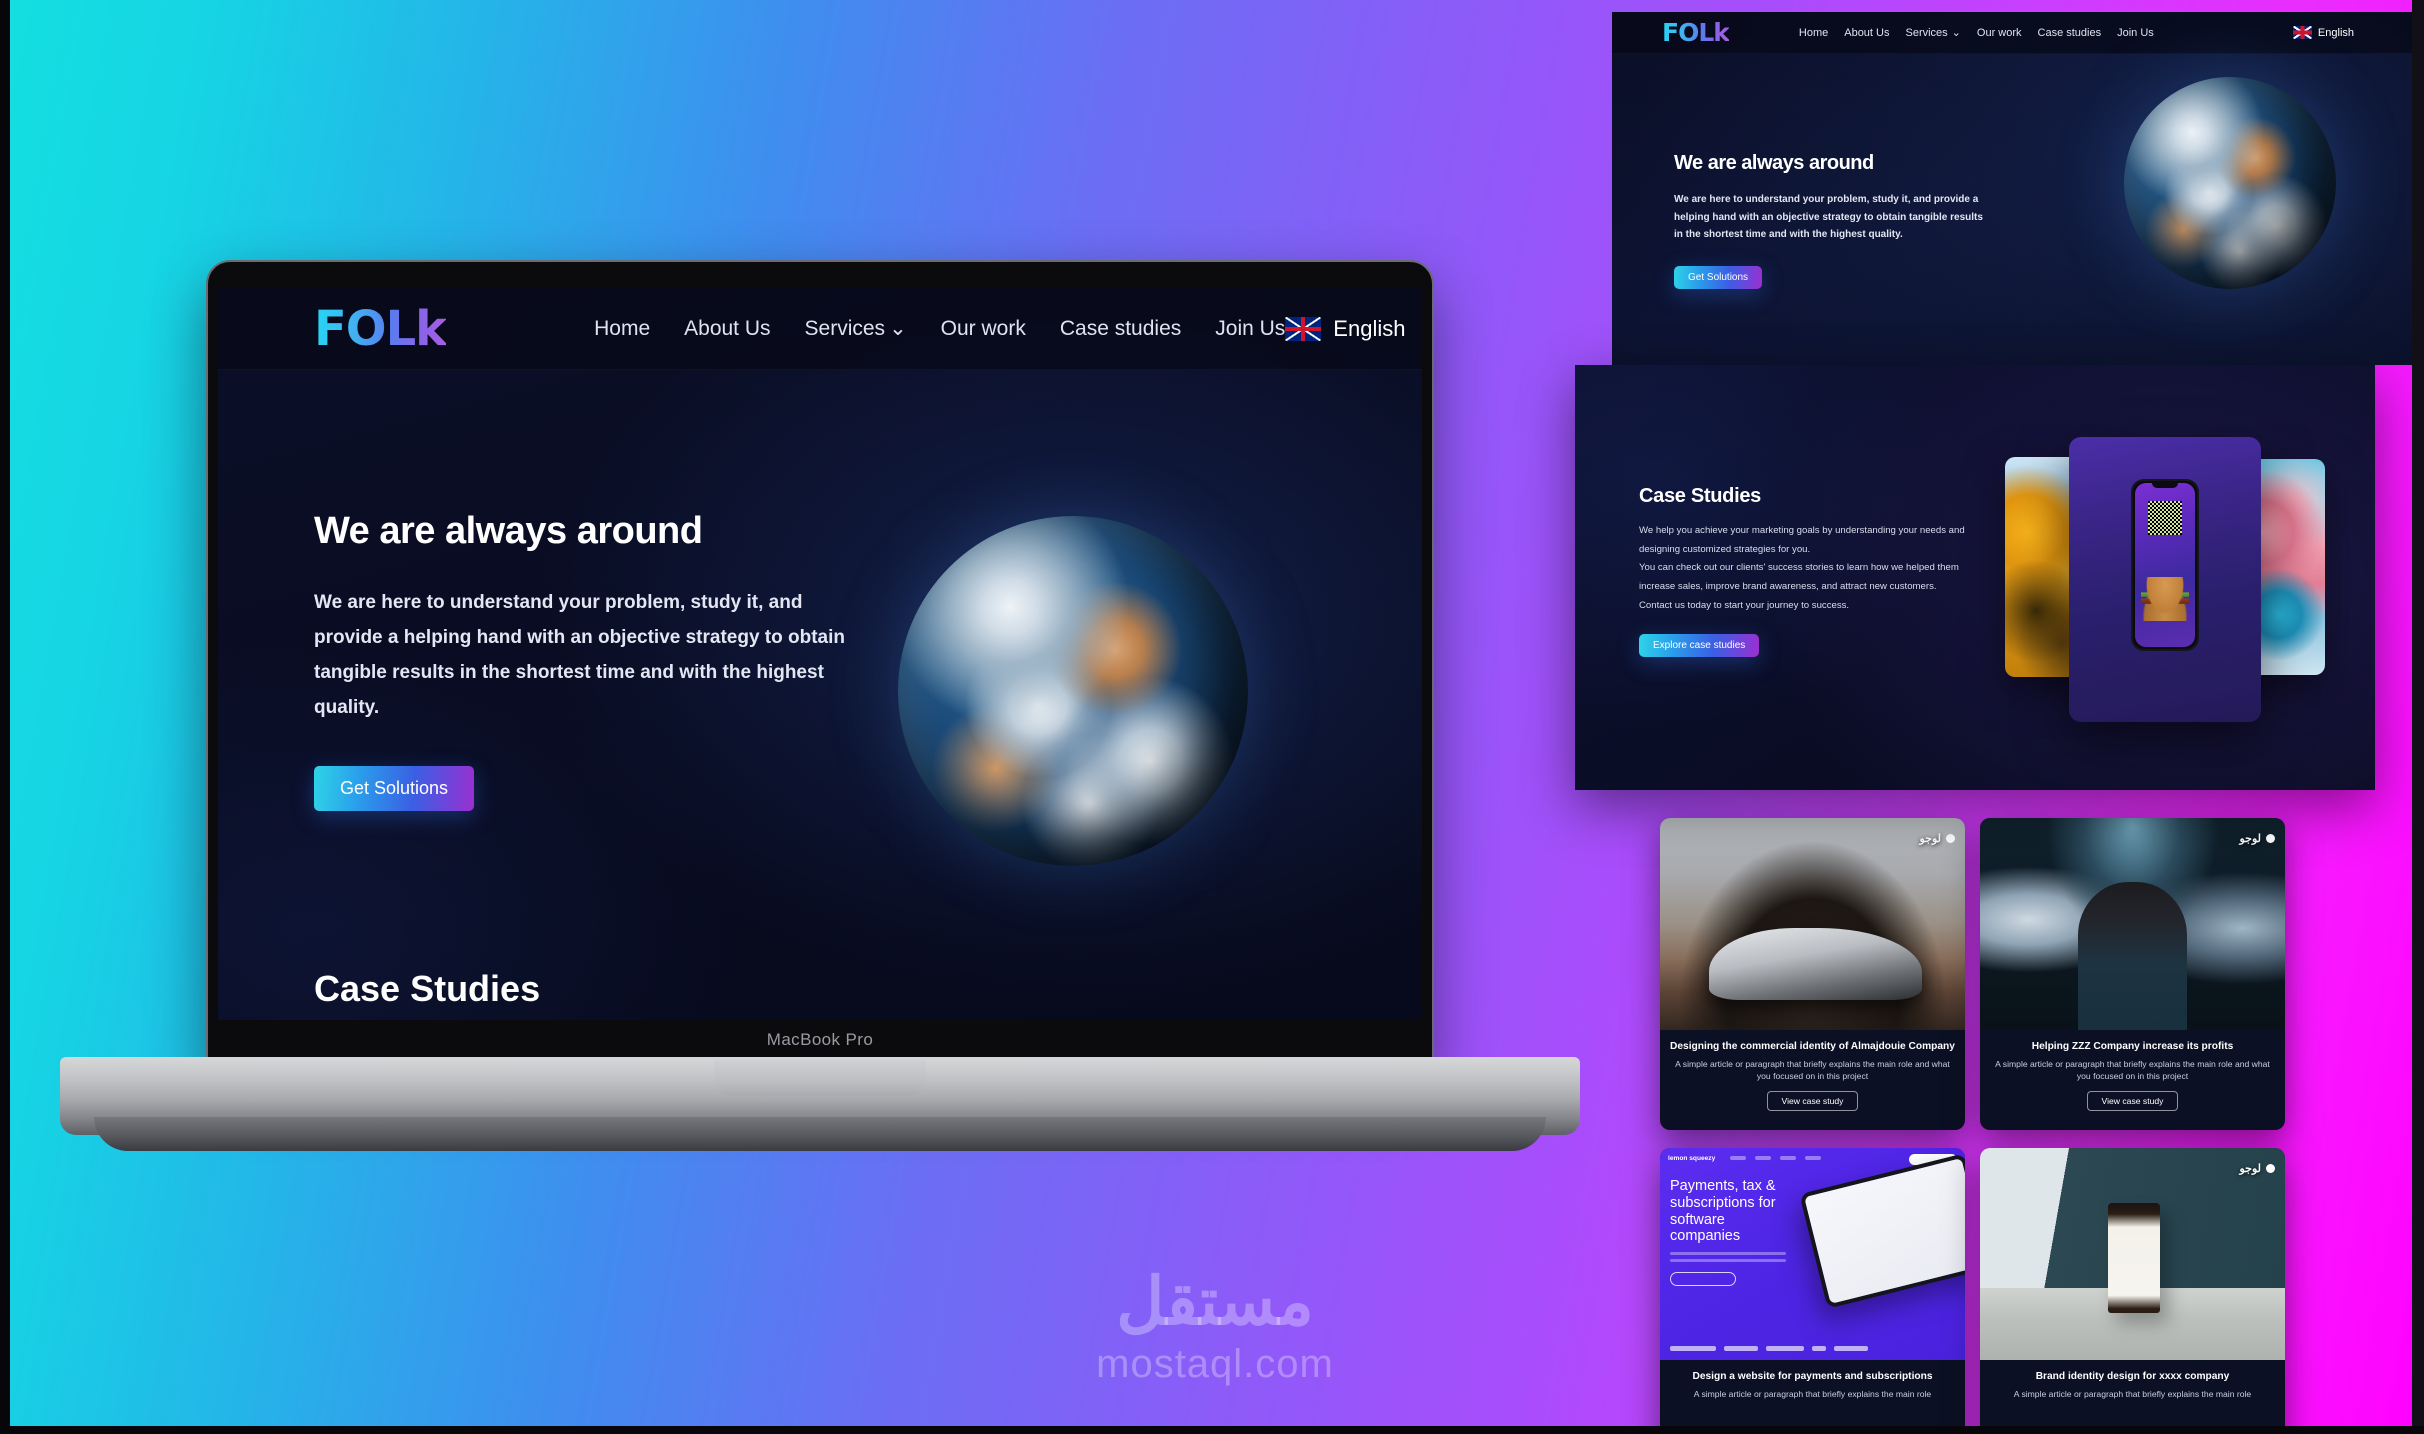 The height and width of the screenshot is (1434, 2424). What do you see at coordinates (820, 1078) in the screenshot?
I see `laptop-base-notch` at bounding box center [820, 1078].